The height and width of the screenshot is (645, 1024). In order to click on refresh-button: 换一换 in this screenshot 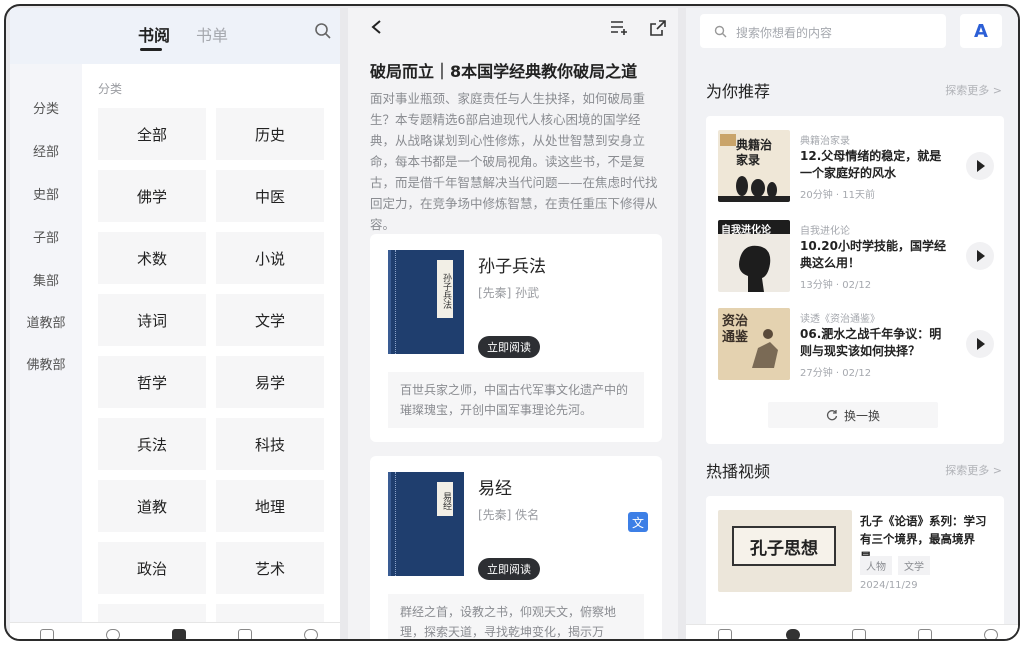, I will do `click(853, 415)`.